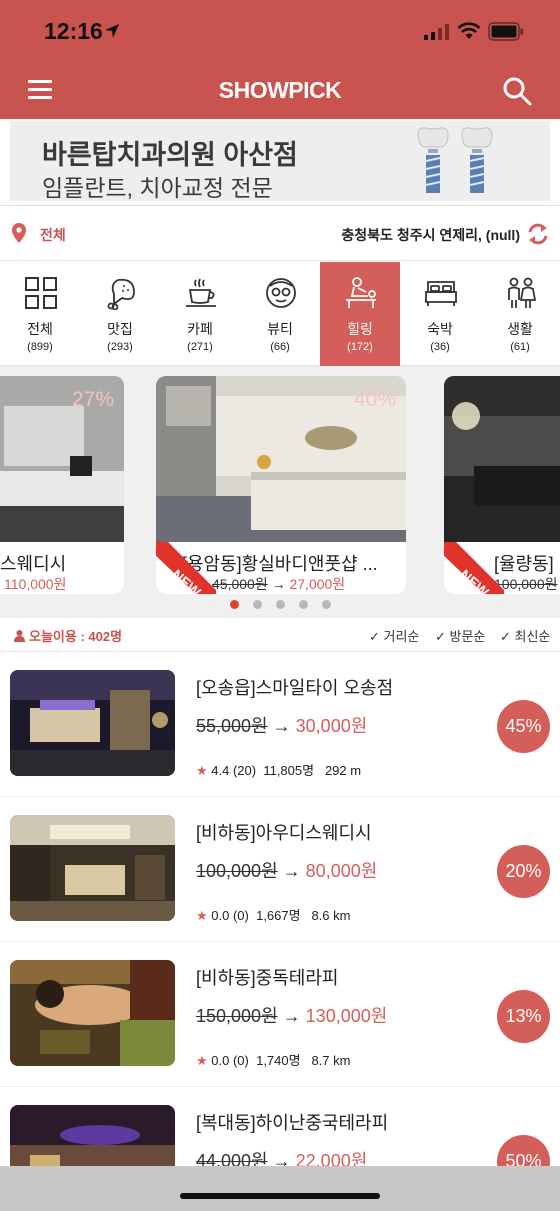 Image resolution: width=560 pixels, height=1211 pixels. I want to click on banner-subtitle: 임플란트, 치아교정 전문, so click(157, 188).